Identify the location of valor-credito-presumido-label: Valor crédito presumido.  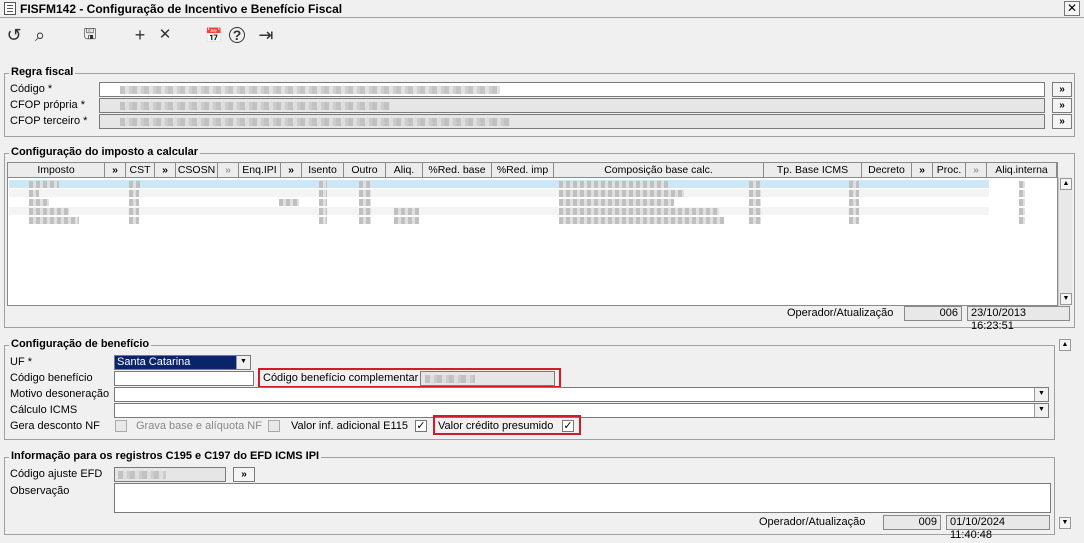
(496, 426).